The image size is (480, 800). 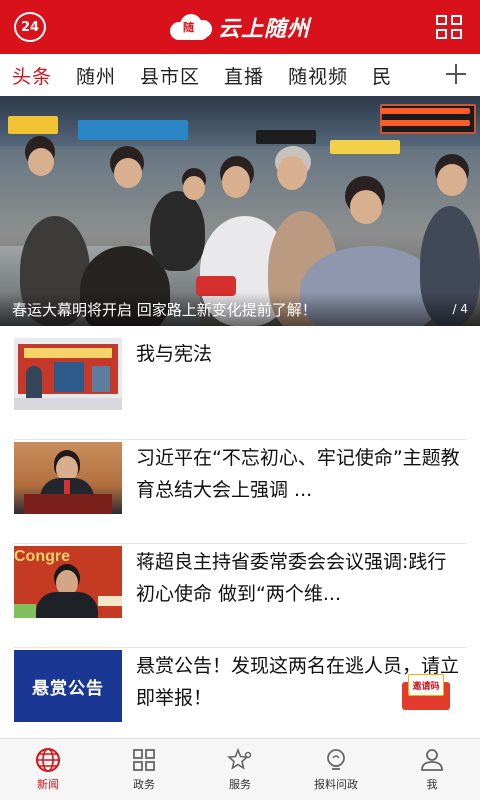 What do you see at coordinates (68, 478) in the screenshot?
I see `speech-thumbnail` at bounding box center [68, 478].